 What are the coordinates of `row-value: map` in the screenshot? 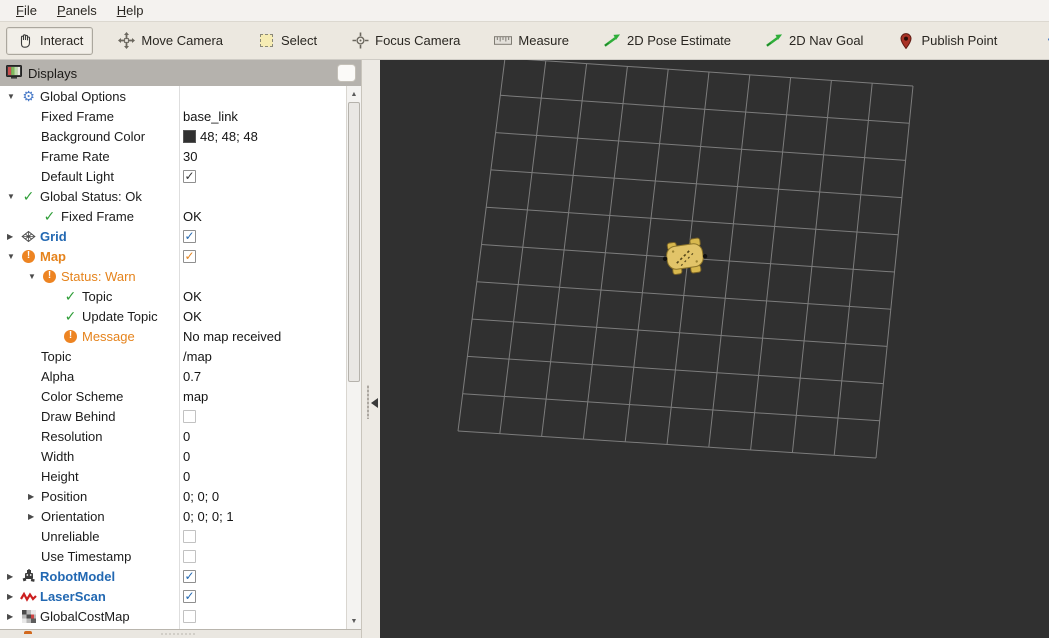 It's located at (195, 396).